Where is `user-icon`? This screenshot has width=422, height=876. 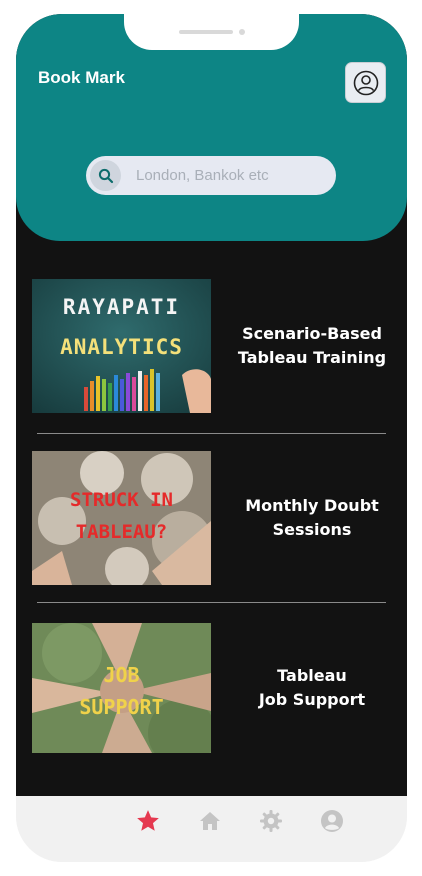 user-icon is located at coordinates (332, 821).